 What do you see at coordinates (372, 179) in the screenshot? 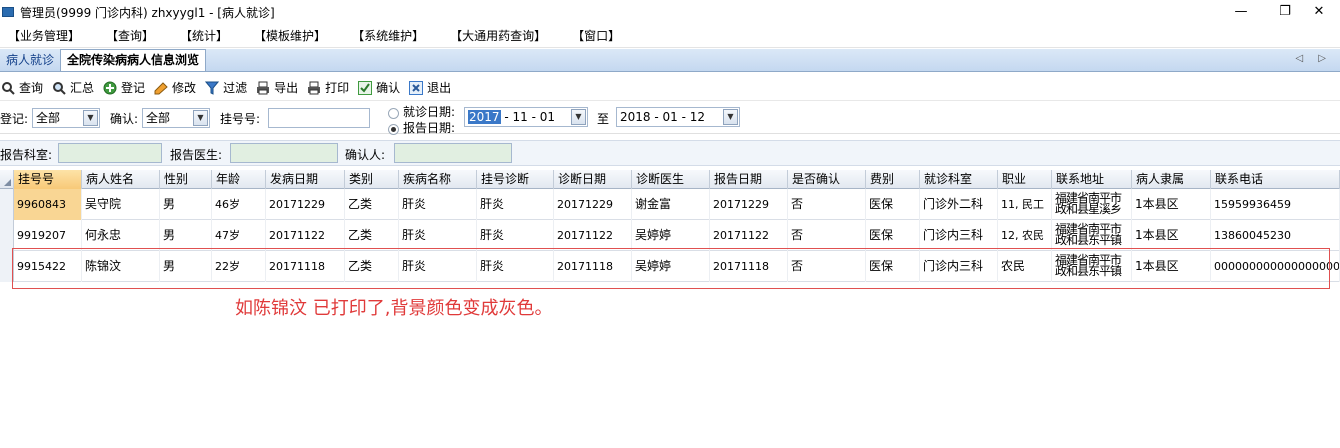
I see `col-header-category: 类别` at bounding box center [372, 179].